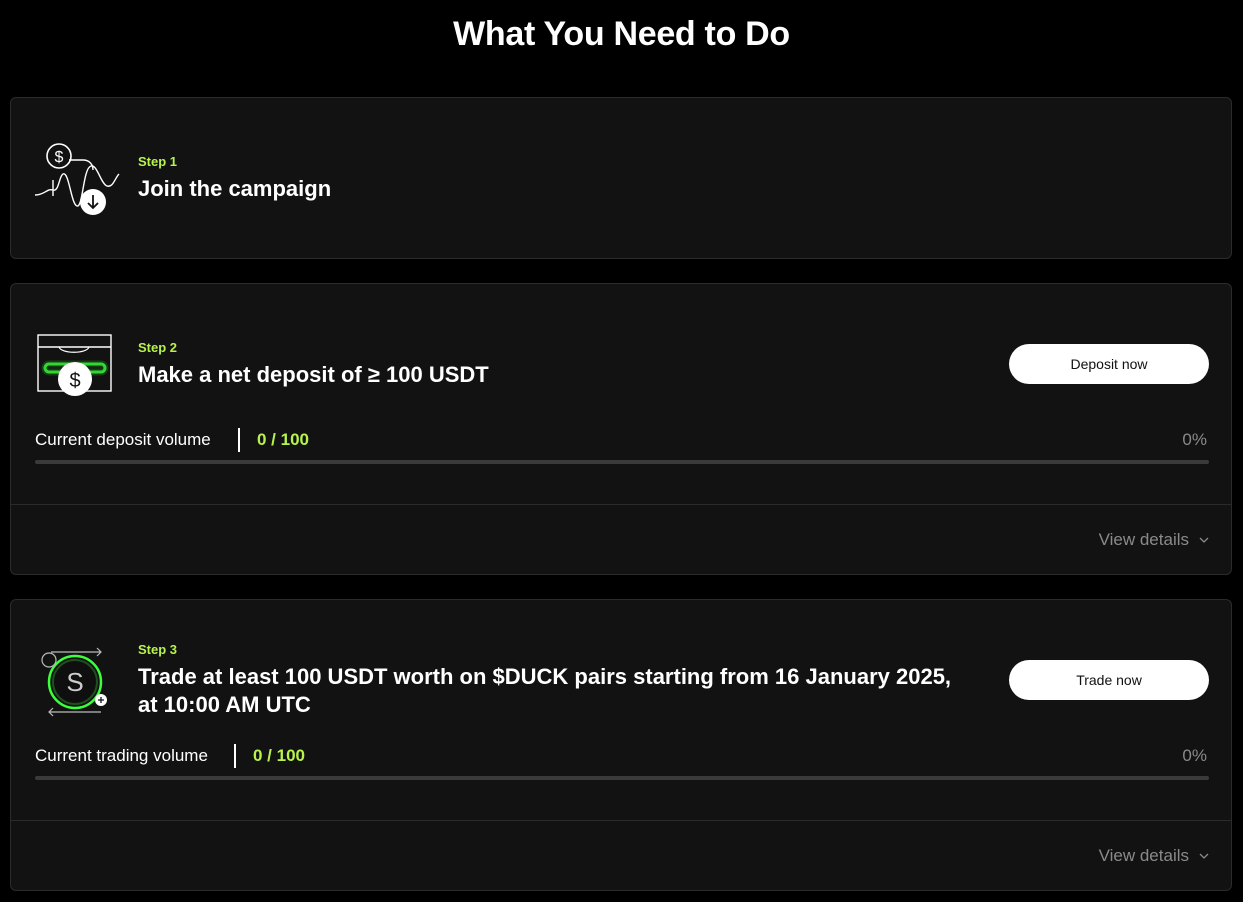  Describe the element at coordinates (123, 439) in the screenshot. I see `deposit-progress-label: Current deposit volume` at that location.